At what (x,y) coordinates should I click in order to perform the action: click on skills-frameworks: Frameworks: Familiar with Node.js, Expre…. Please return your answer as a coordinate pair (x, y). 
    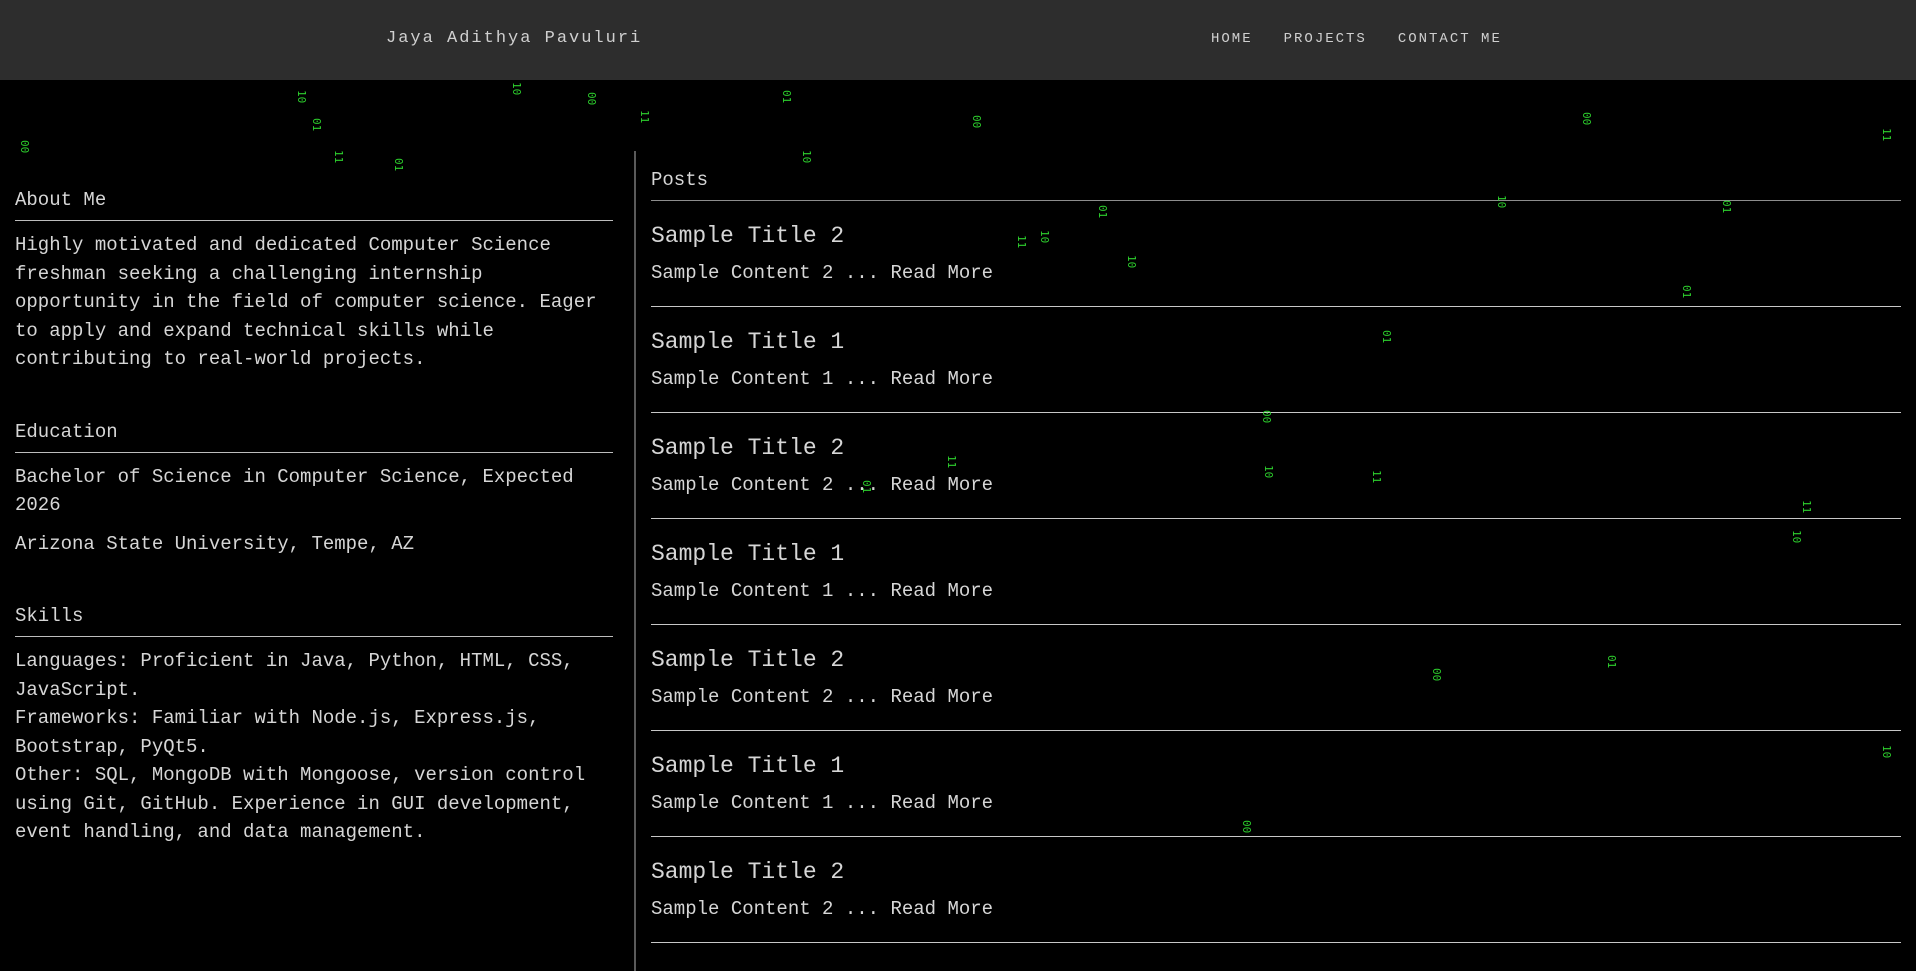
    Looking at the image, I should click on (277, 732).